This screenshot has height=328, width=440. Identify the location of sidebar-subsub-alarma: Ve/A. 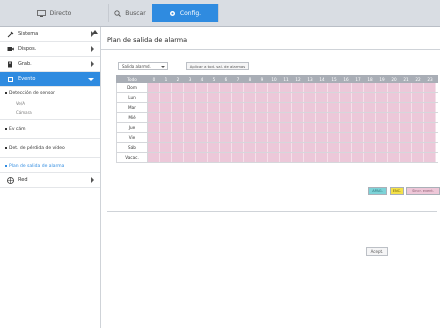
(50, 103).